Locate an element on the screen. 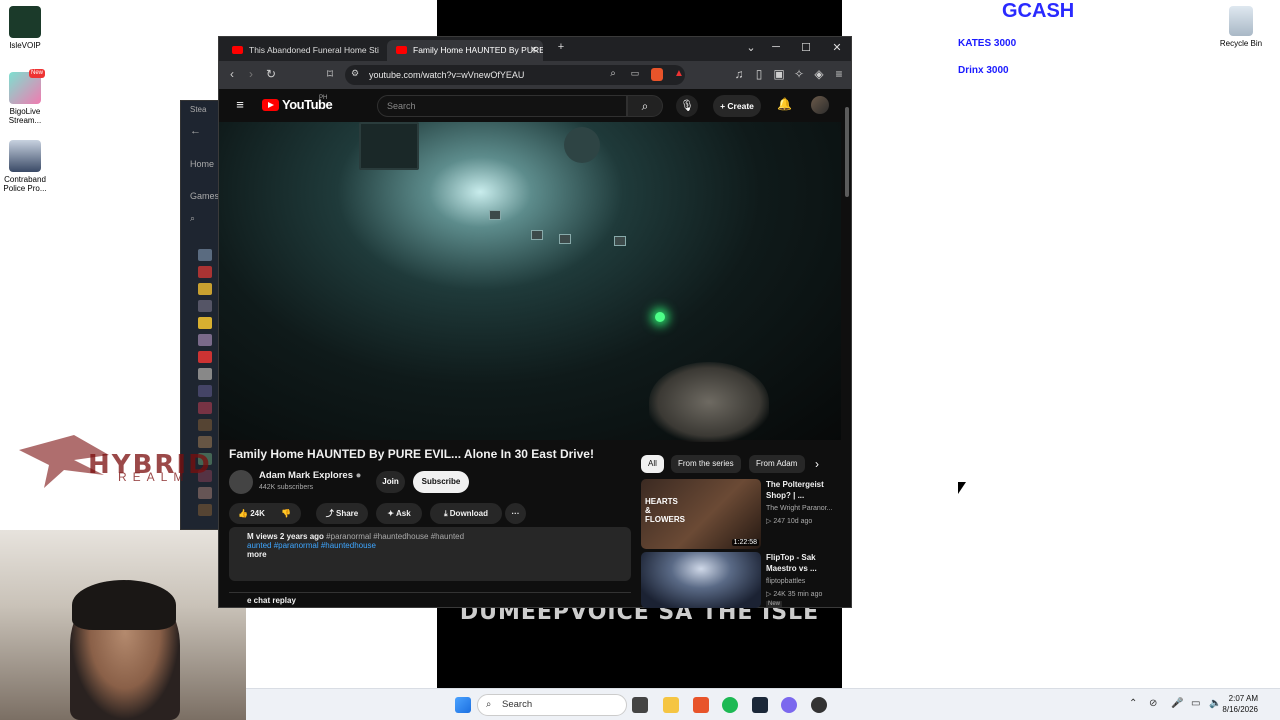 This screenshot has height=720, width=1280. tray-chevron-up-icon: ⌃ is located at coordinates (1133, 703).